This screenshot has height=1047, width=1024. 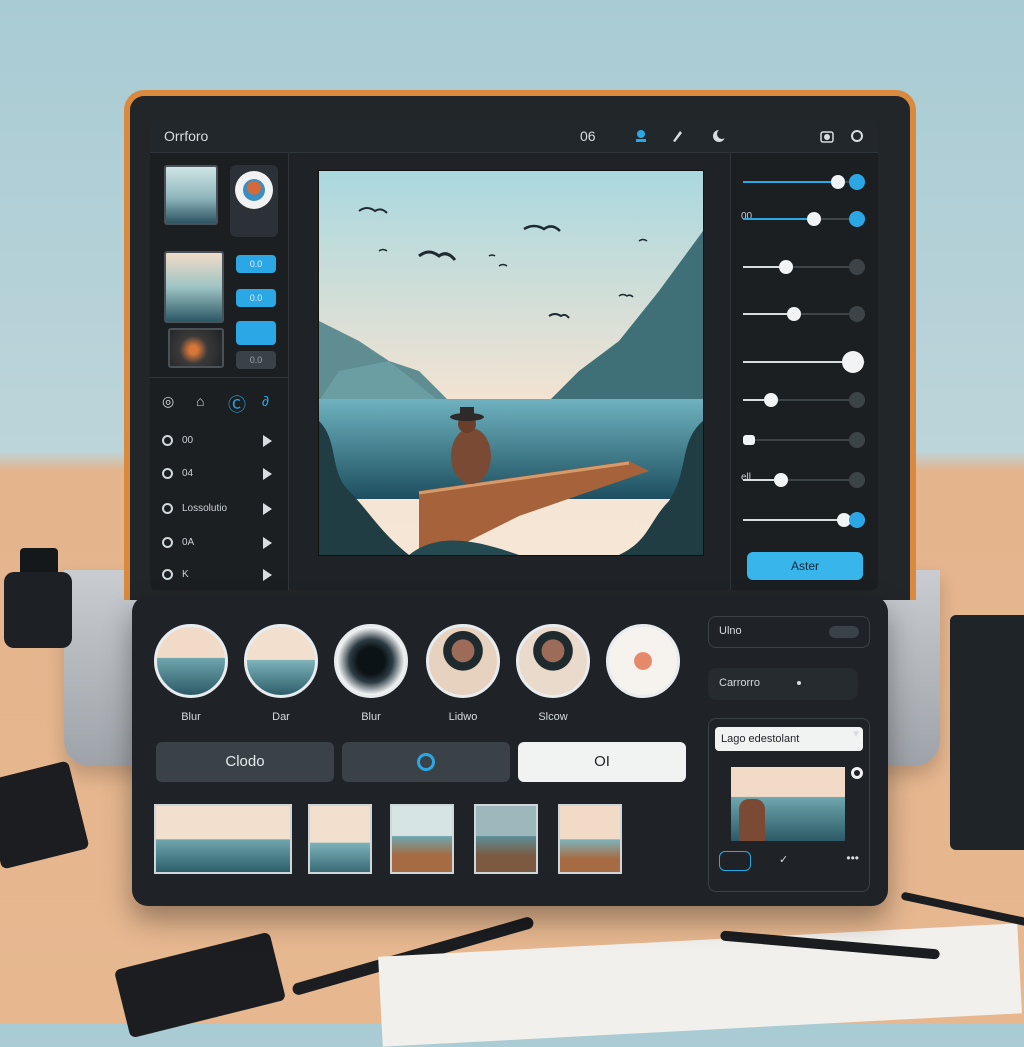 I want to click on layer-pill-4: 0.0, so click(x=256, y=360).